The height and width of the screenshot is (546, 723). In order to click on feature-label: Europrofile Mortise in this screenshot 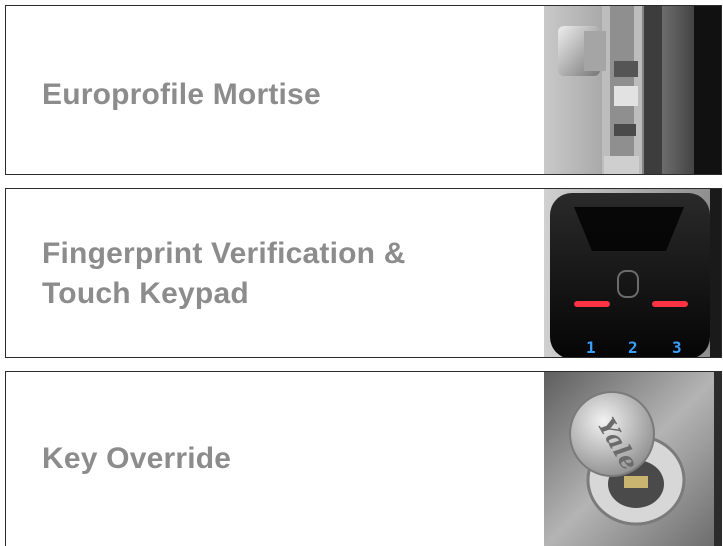, I will do `click(181, 94)`.